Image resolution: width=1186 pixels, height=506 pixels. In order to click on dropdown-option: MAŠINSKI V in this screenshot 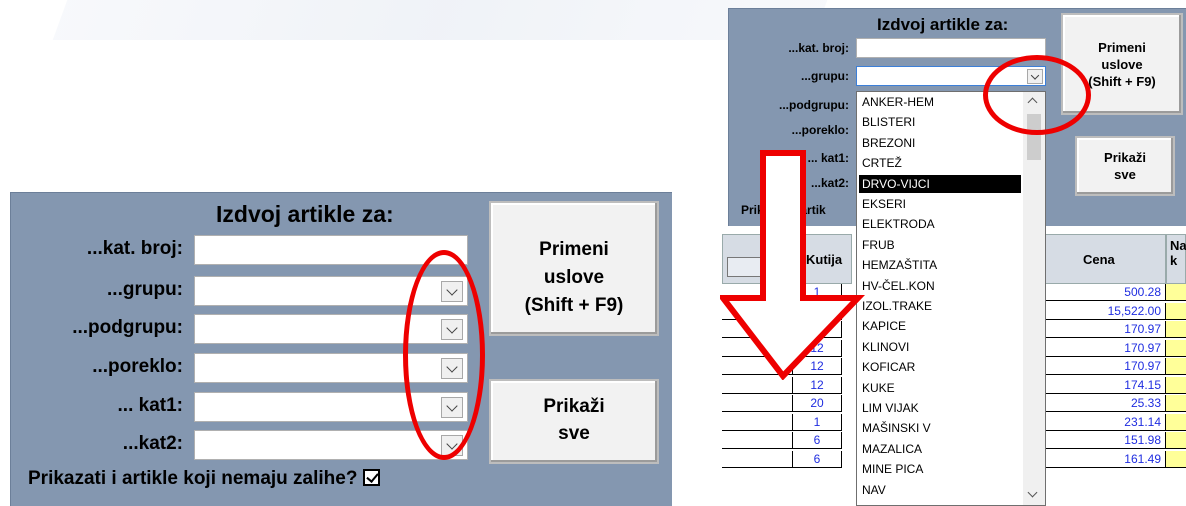, I will do `click(940, 428)`.